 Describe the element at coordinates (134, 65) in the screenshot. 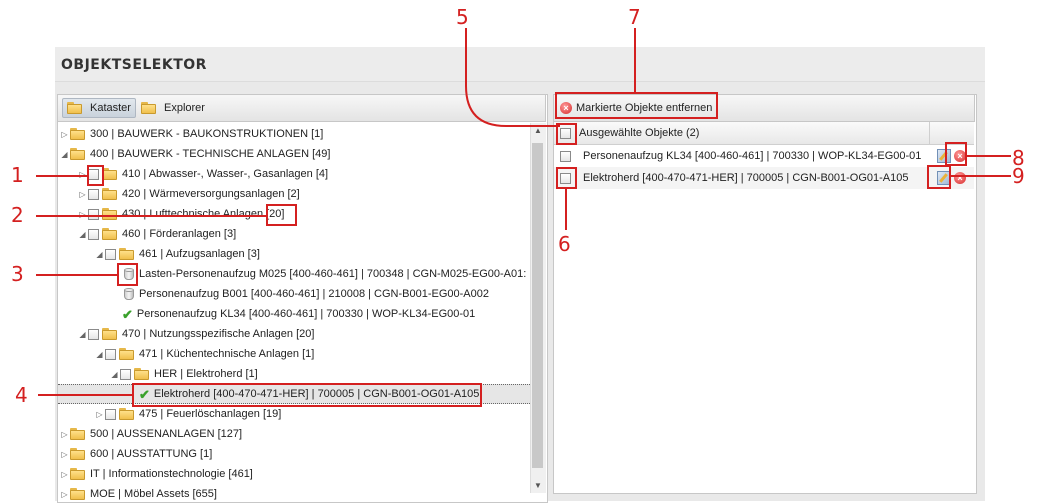

I see `panel-title: OBJEKTSELEKTOR` at that location.